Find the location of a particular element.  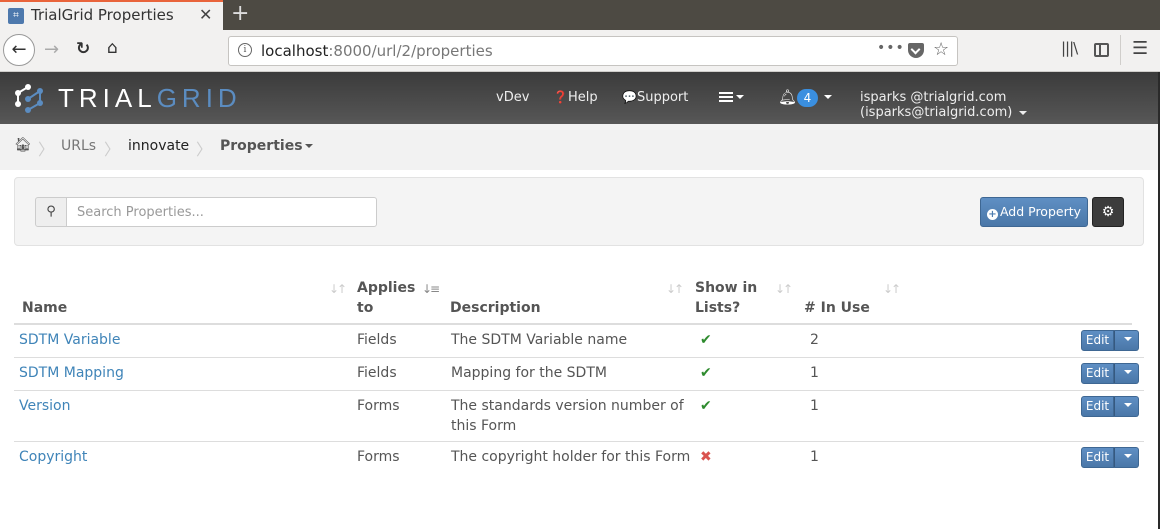

breadcrumb-properties-dropdown: Properties is located at coordinates (266, 146).